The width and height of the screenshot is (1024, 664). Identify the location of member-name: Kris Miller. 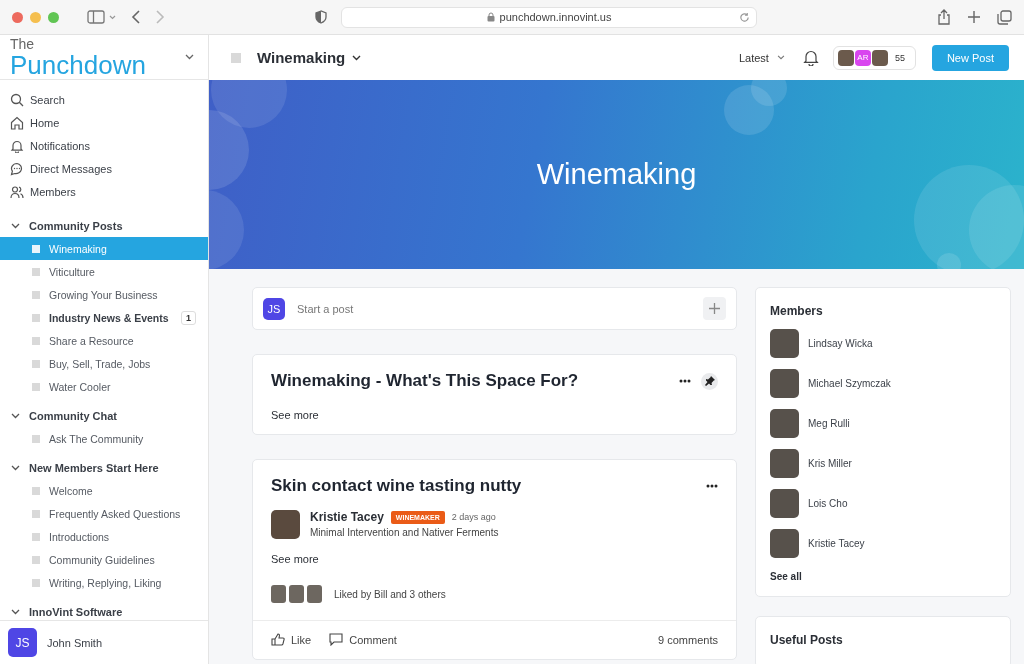
(830, 463).